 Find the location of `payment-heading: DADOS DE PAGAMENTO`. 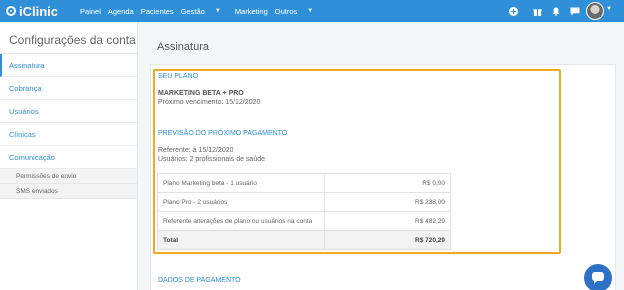

payment-heading: DADOS DE PAGAMENTO is located at coordinates (199, 280).